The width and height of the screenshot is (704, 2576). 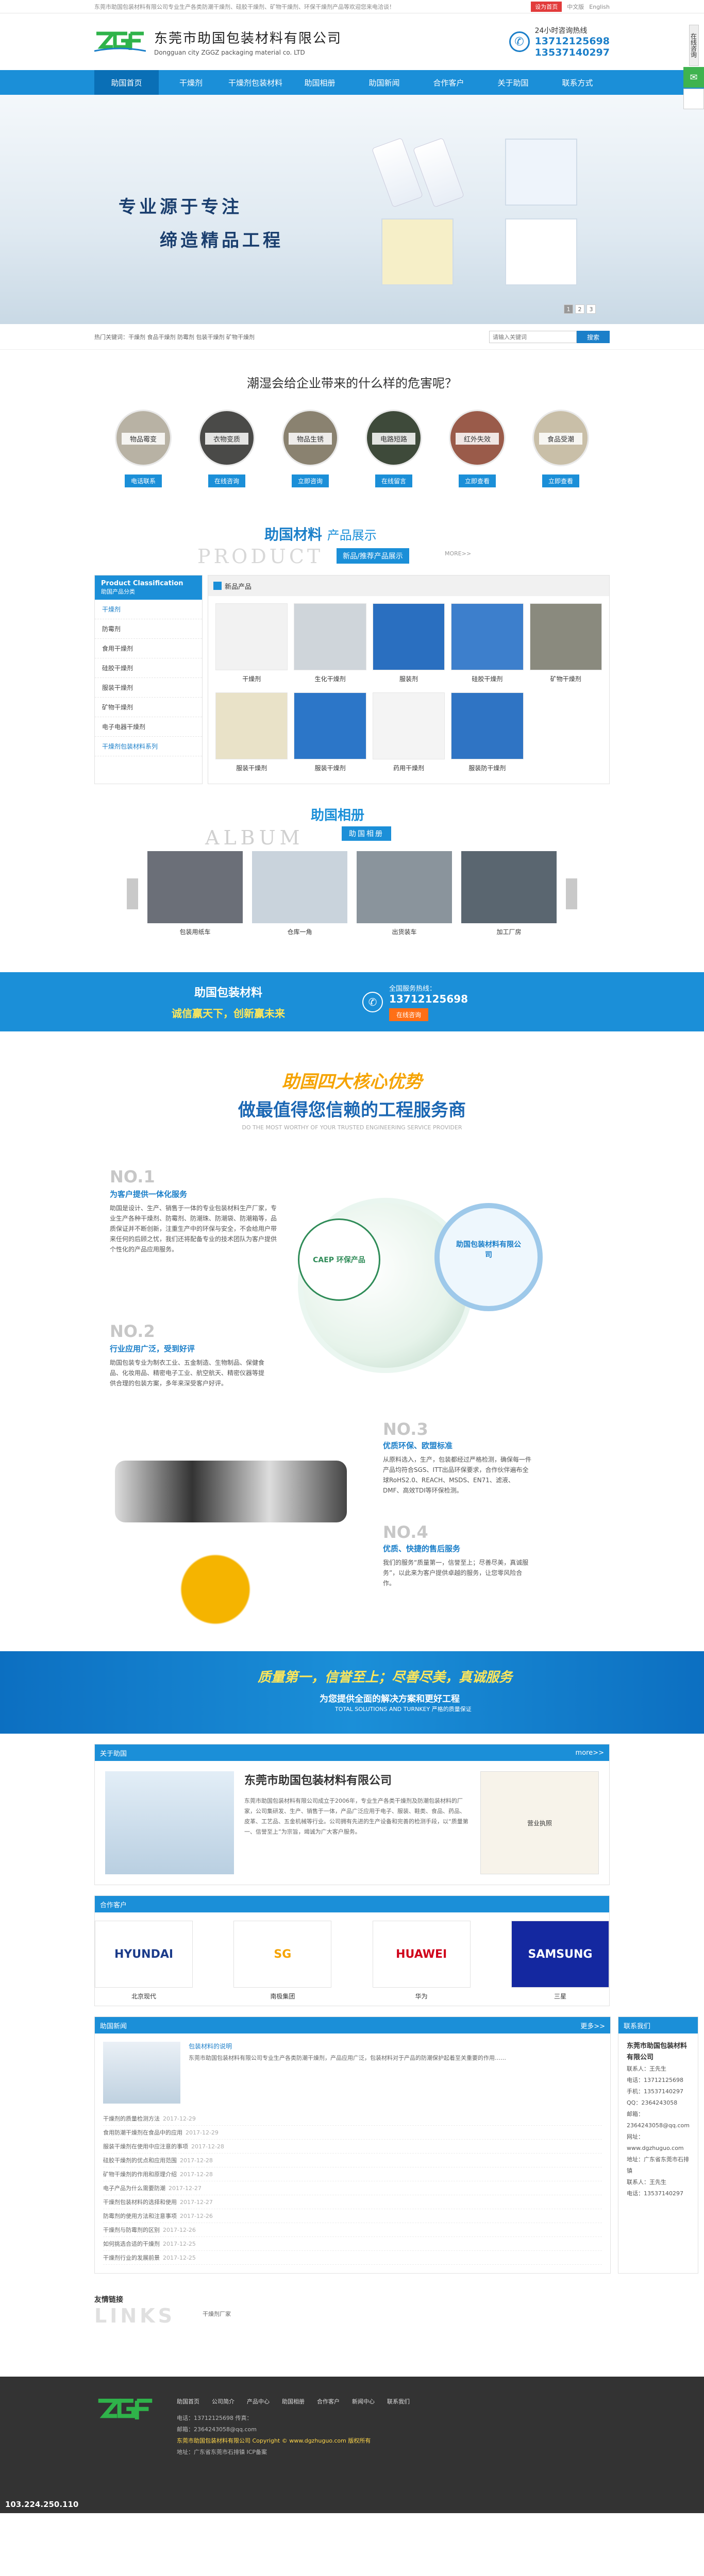 What do you see at coordinates (448, 82) in the screenshot?
I see `nav-clients: 合作客户` at bounding box center [448, 82].